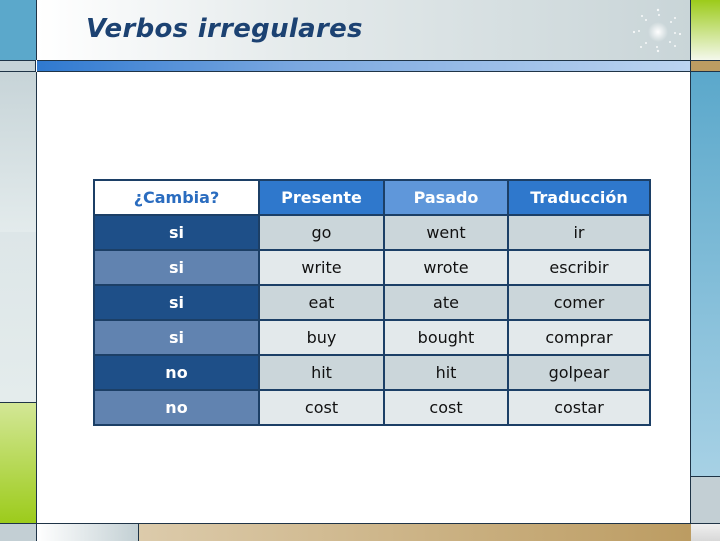 The image size is (720, 541). Describe the element at coordinates (321, 267) in the screenshot. I see `presente-cell: write` at that location.